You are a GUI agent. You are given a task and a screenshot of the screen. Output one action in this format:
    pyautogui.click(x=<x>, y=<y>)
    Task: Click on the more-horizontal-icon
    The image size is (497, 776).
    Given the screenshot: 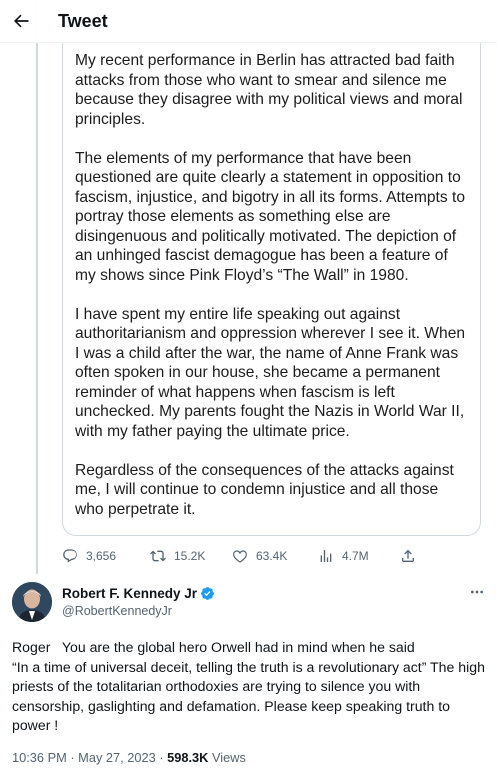 What is the action you would take?
    pyautogui.click(x=477, y=592)
    